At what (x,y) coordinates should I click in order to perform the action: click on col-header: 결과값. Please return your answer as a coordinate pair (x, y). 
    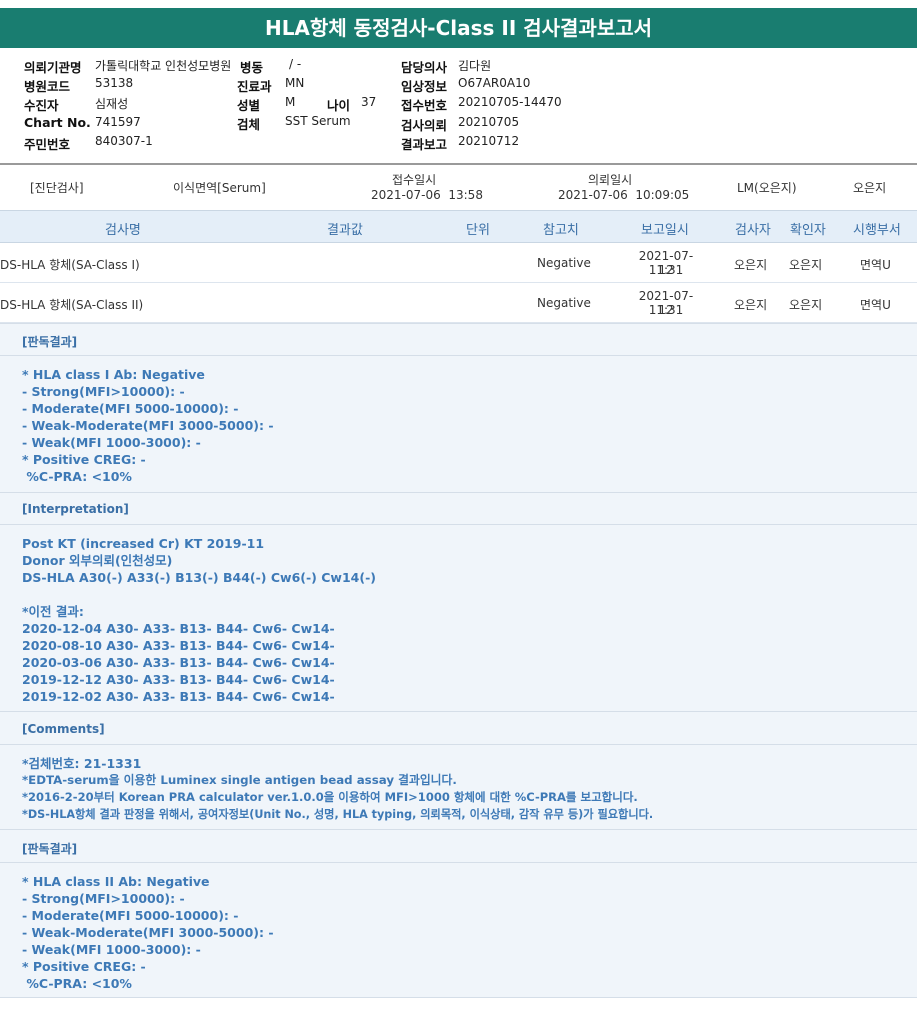
    Looking at the image, I should click on (345, 230).